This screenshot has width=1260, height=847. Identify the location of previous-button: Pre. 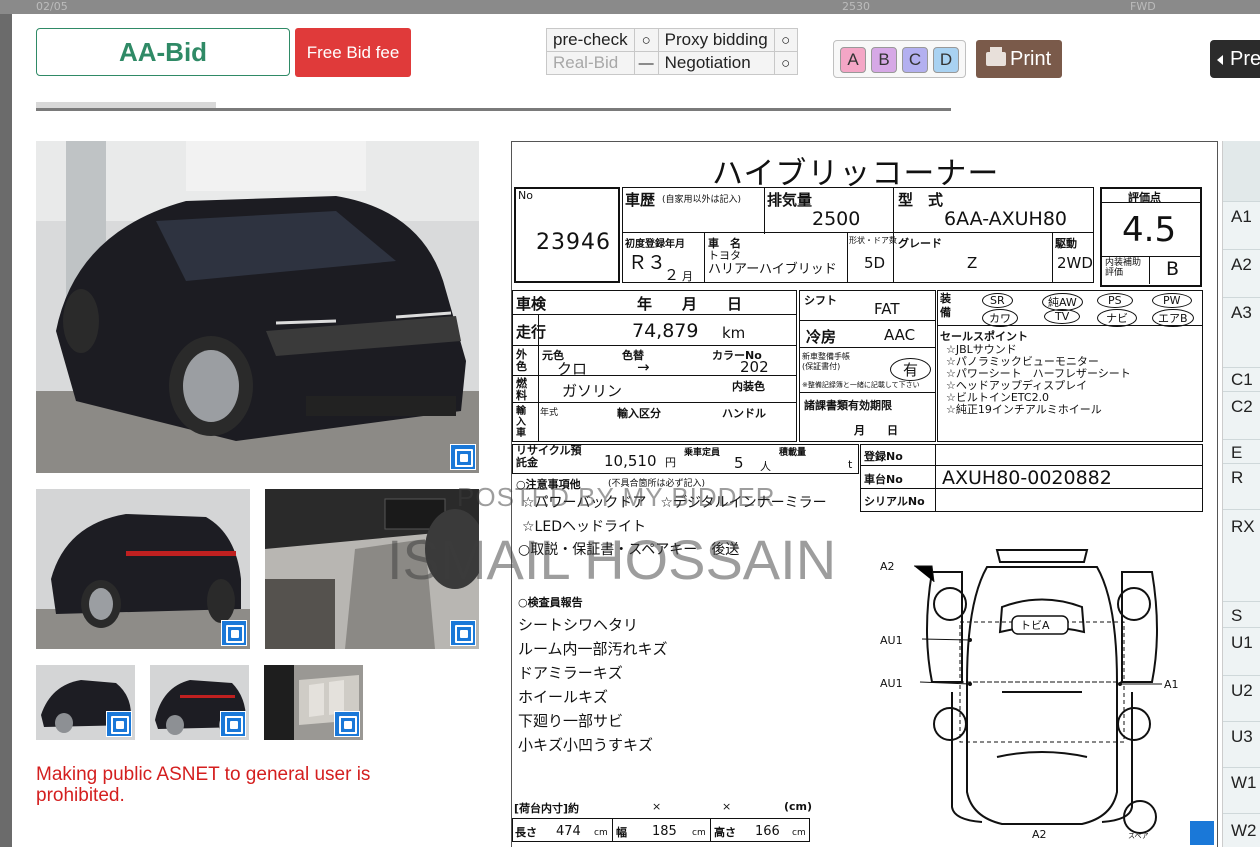
(1235, 59).